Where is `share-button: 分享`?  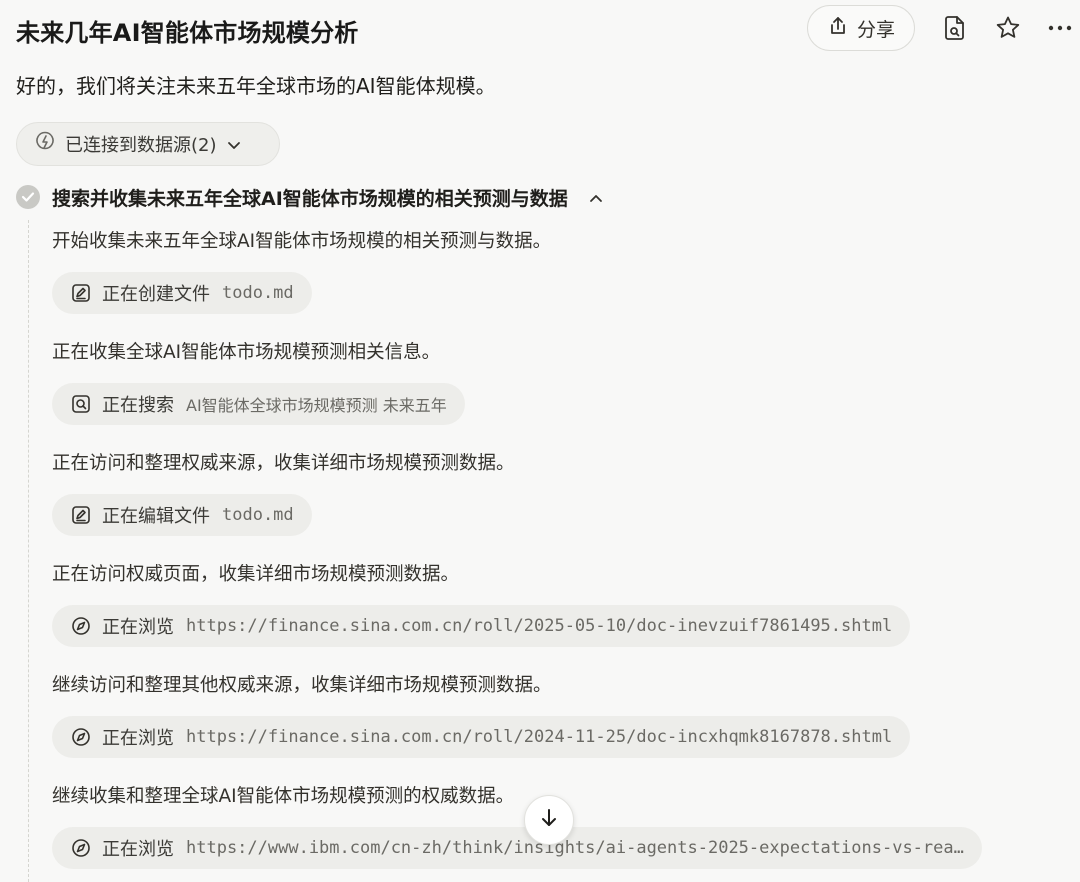
share-button: 分享 is located at coordinates (861, 28).